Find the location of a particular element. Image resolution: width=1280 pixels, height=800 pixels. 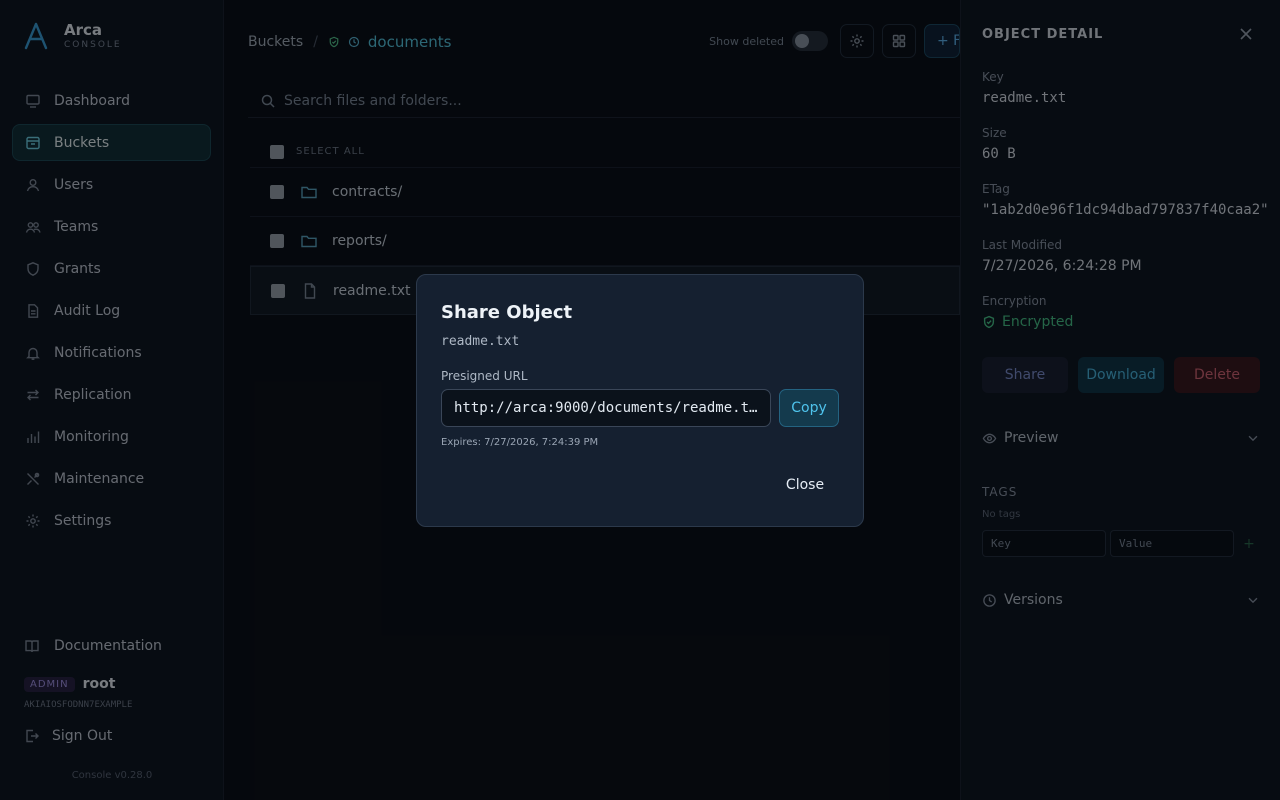

expiry-text: Expires: 7/27/2026, 7:24:39 PM is located at coordinates (520, 442).